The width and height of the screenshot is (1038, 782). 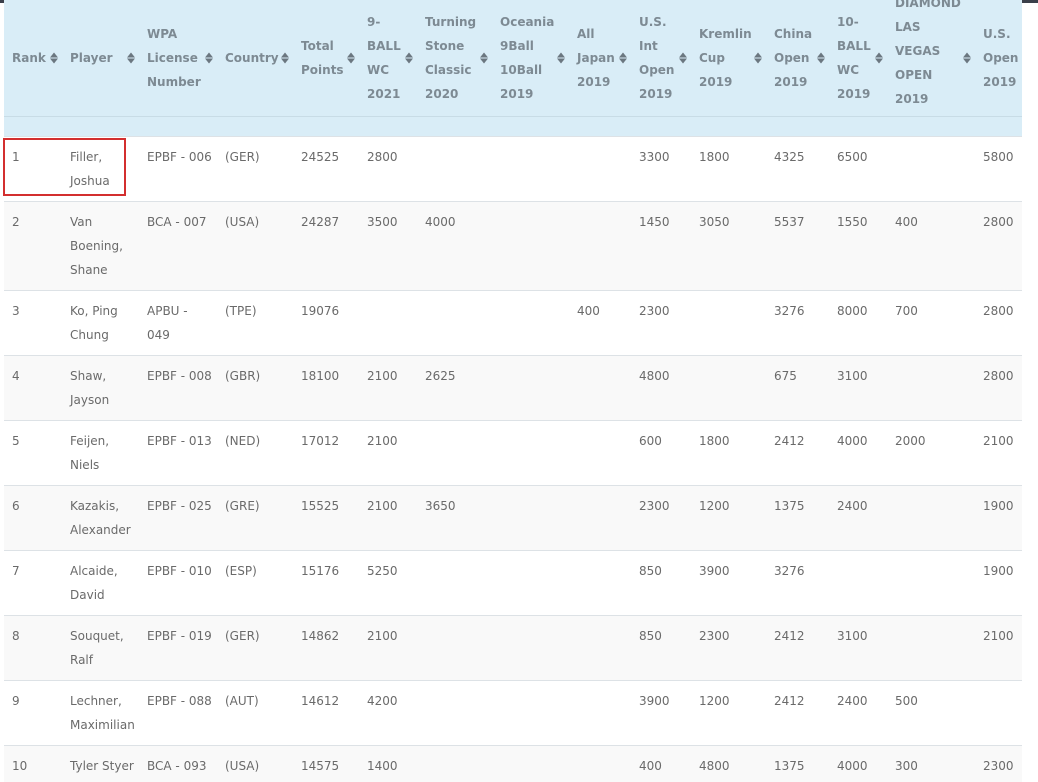 What do you see at coordinates (797, 58) in the screenshot?
I see `header-china-open-2019: China Open 2019` at bounding box center [797, 58].